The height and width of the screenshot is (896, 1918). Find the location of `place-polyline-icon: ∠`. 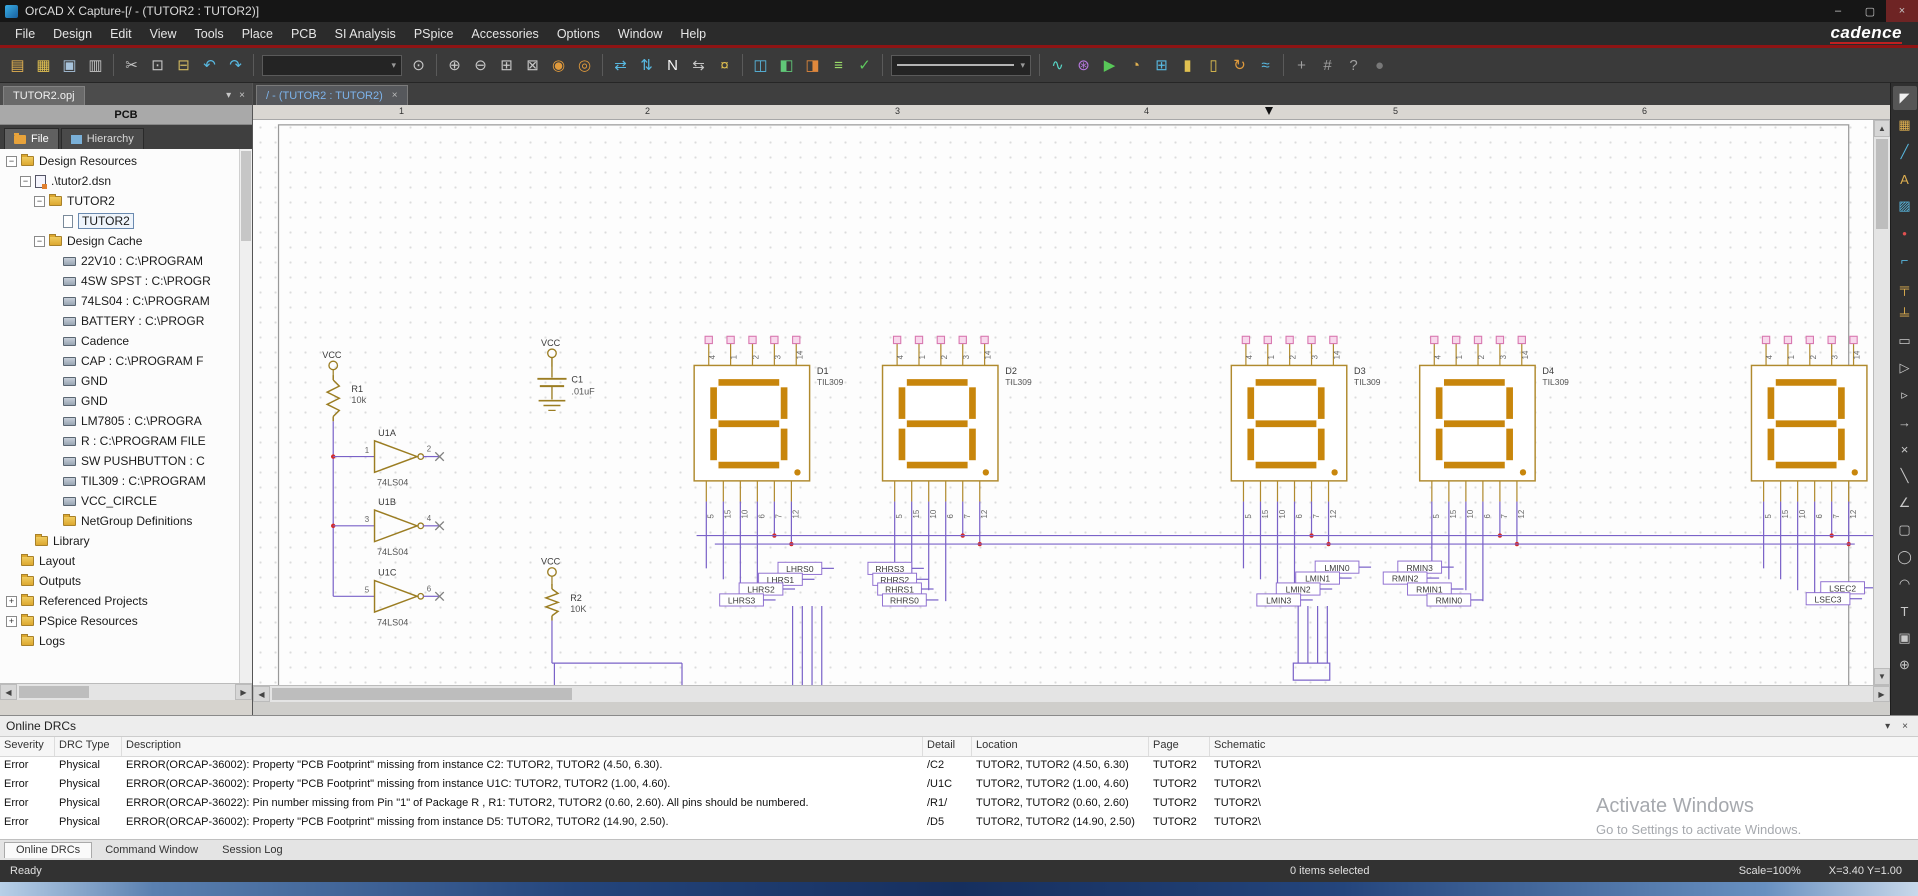

place-polyline-icon: ∠ is located at coordinates (1905, 503).